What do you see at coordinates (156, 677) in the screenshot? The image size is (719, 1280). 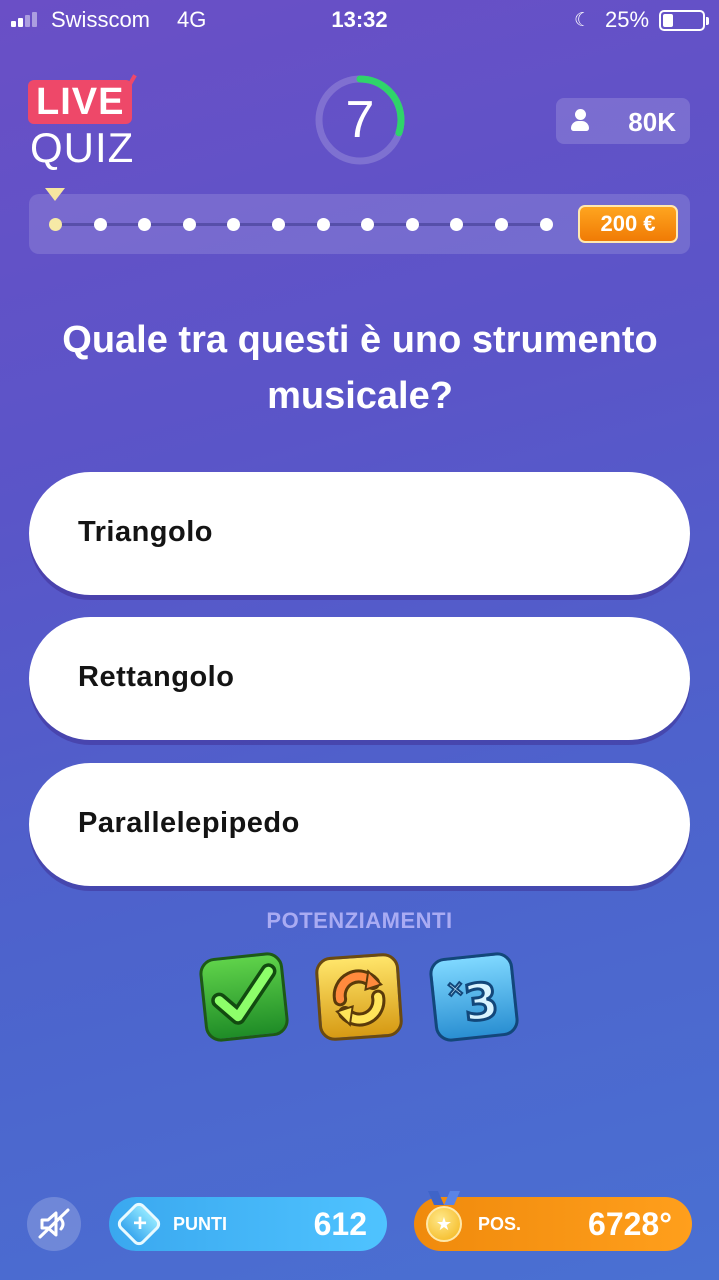 I see `answer-label: Rettangolo` at bounding box center [156, 677].